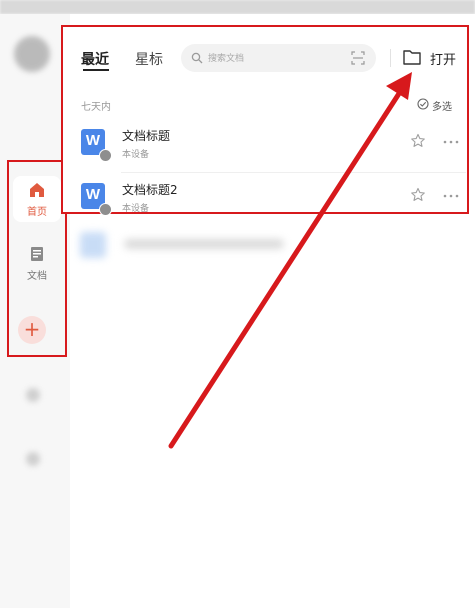 This screenshot has width=475, height=608. I want to click on check-circle-icon, so click(423, 104).